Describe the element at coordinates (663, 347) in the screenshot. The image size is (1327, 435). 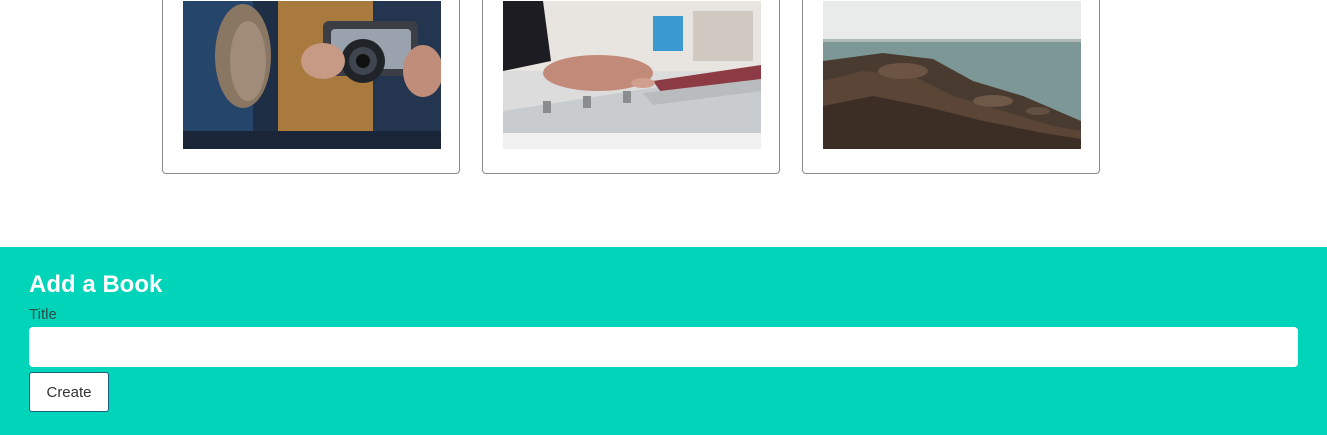
I see `title-input` at that location.